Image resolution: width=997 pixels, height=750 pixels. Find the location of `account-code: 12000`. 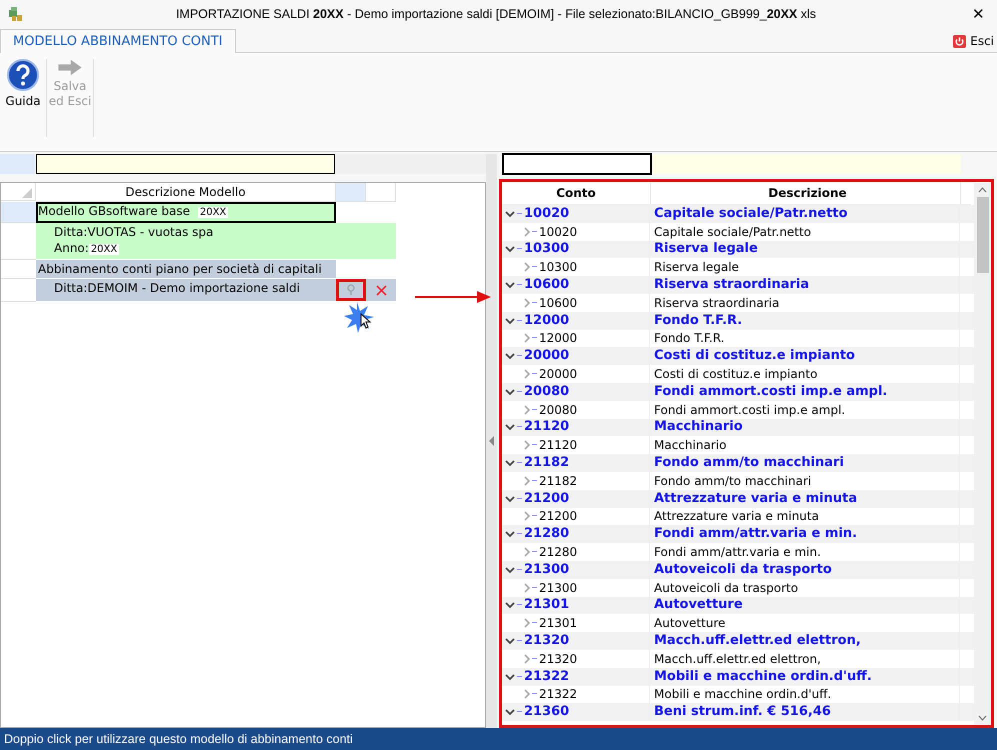

account-code: 12000 is located at coordinates (547, 320).